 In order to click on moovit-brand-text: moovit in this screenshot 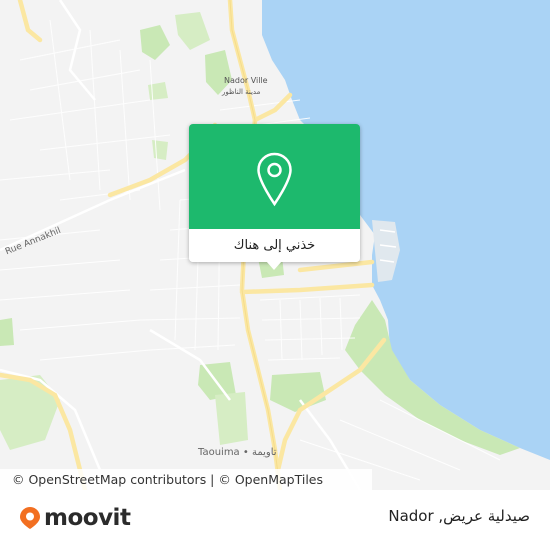, I will do `click(87, 518)`.